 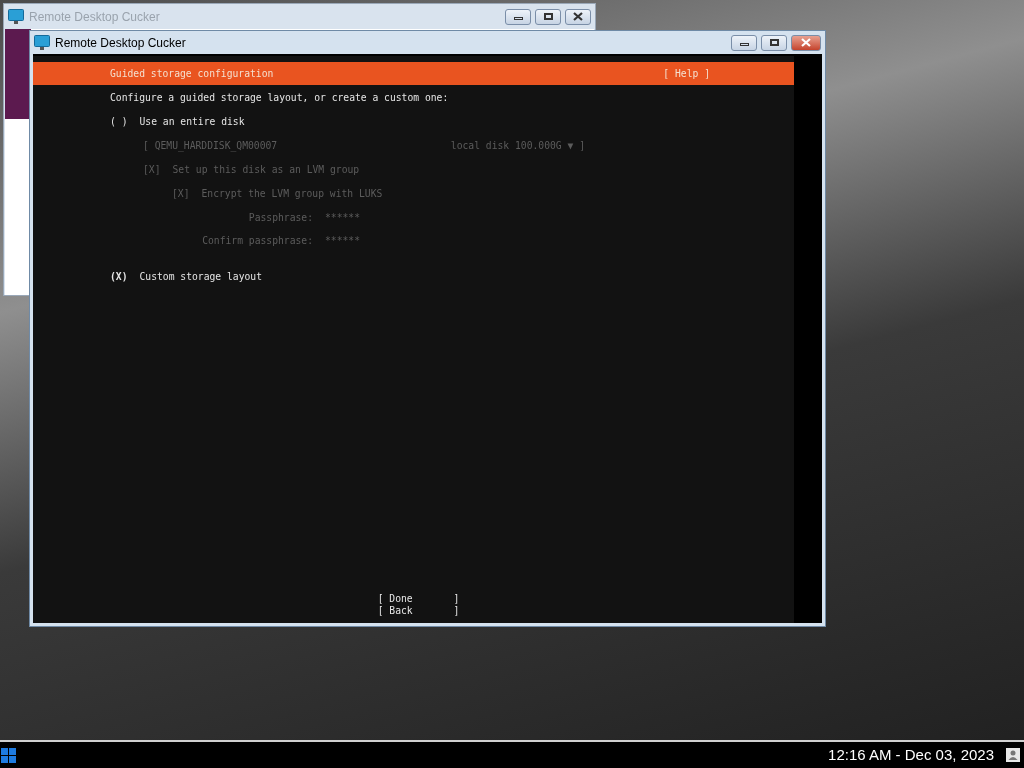 I want to click on windows-start-icon, so click(x=8, y=755).